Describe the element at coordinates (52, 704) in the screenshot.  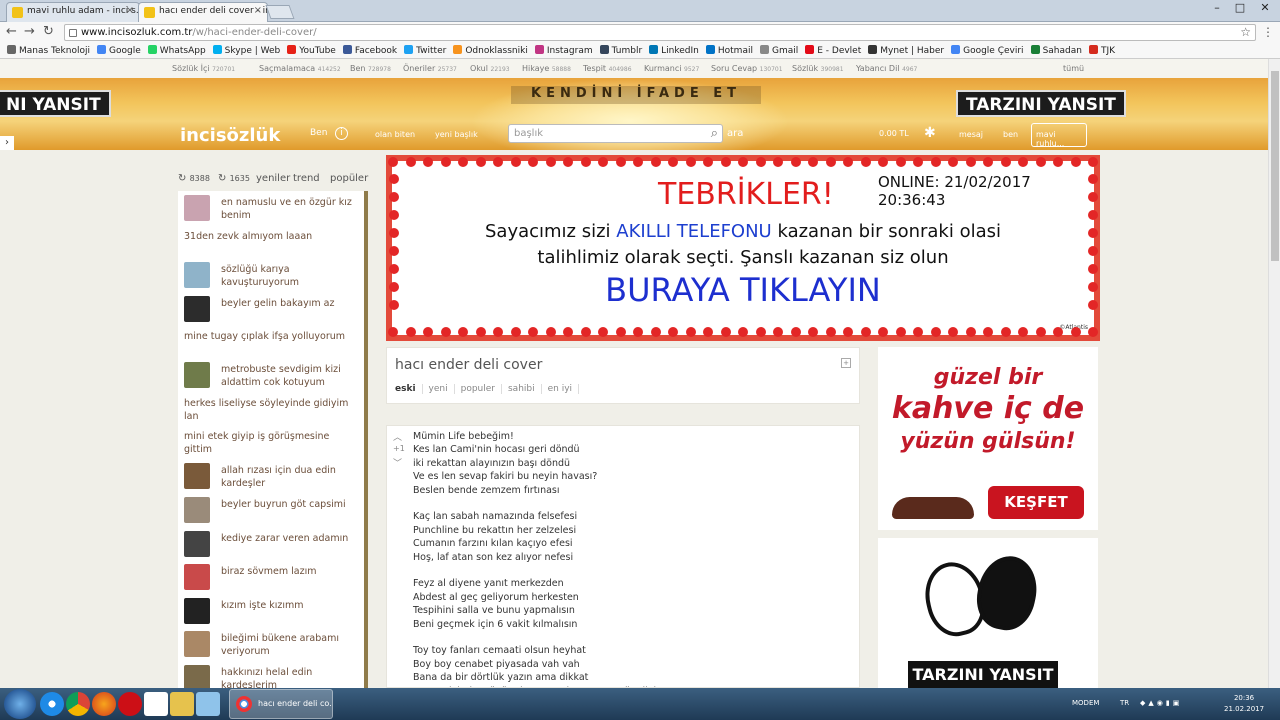
I see `ie-icon` at that location.